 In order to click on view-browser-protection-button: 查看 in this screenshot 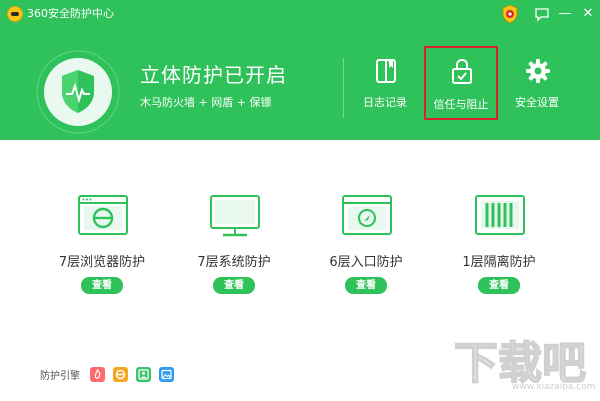, I will do `click(102, 285)`.